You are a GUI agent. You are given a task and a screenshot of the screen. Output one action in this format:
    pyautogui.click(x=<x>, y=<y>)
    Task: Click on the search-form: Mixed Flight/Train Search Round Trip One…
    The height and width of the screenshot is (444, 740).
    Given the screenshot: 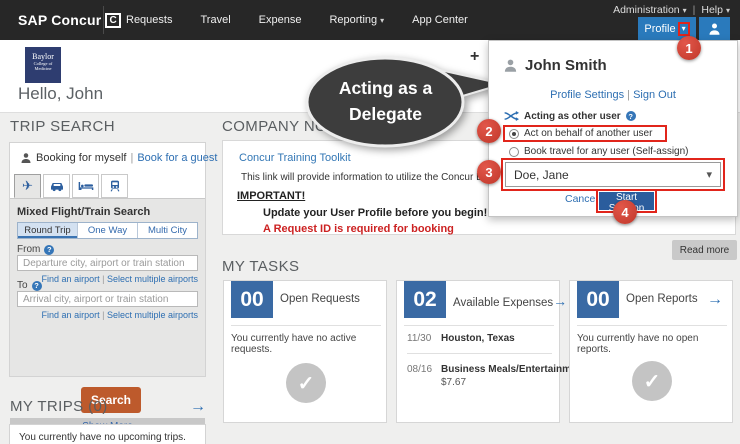 What is the action you would take?
    pyautogui.click(x=107, y=316)
    